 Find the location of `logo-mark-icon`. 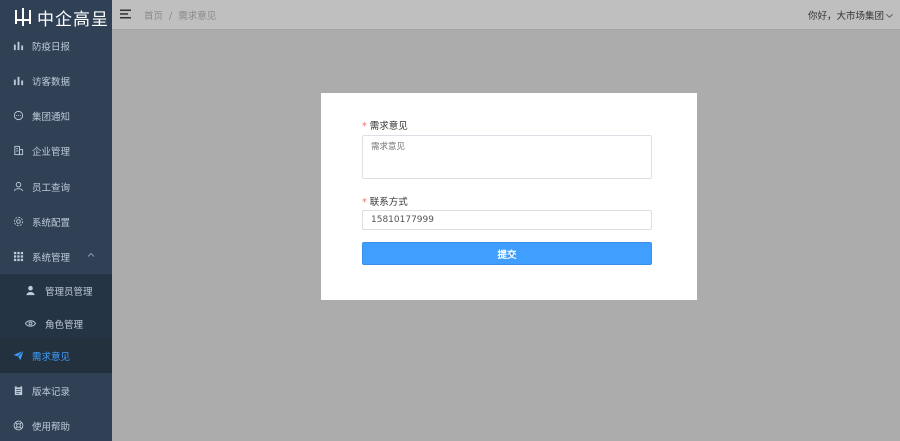

logo-mark-icon is located at coordinates (23, 17).